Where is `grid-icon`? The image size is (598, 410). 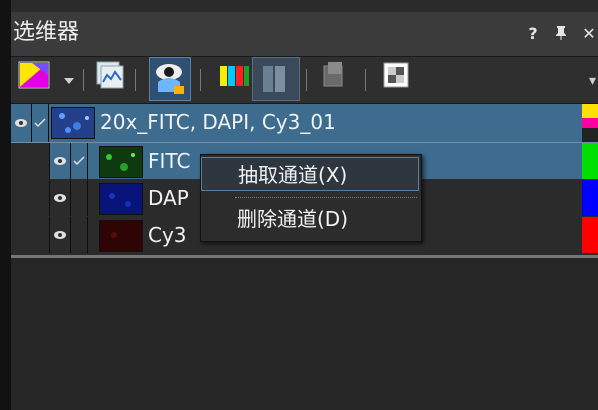
grid-icon is located at coordinates (396, 75).